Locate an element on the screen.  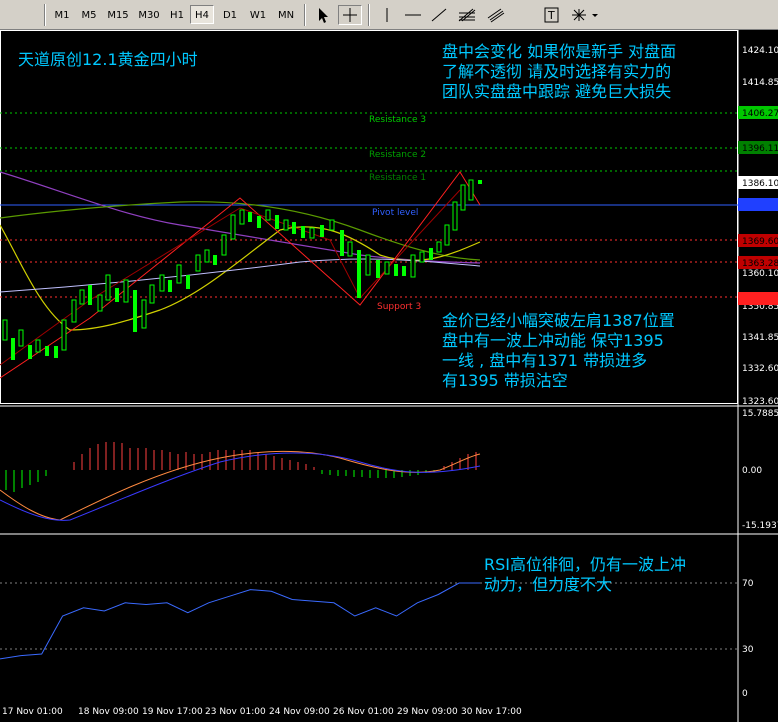
svg-text: 17 Nov 01:00 is located at coordinates (32, 712).